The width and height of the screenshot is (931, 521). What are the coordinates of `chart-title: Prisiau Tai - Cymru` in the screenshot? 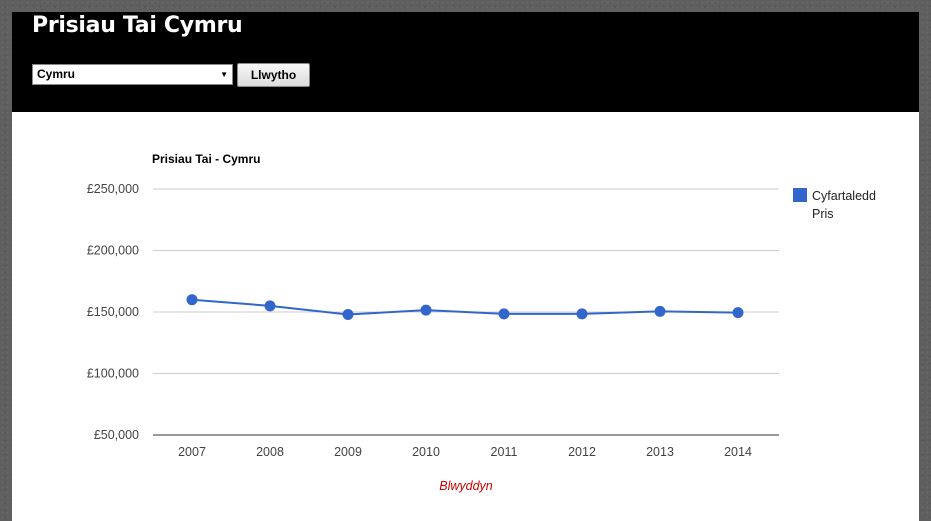 It's located at (206, 159).